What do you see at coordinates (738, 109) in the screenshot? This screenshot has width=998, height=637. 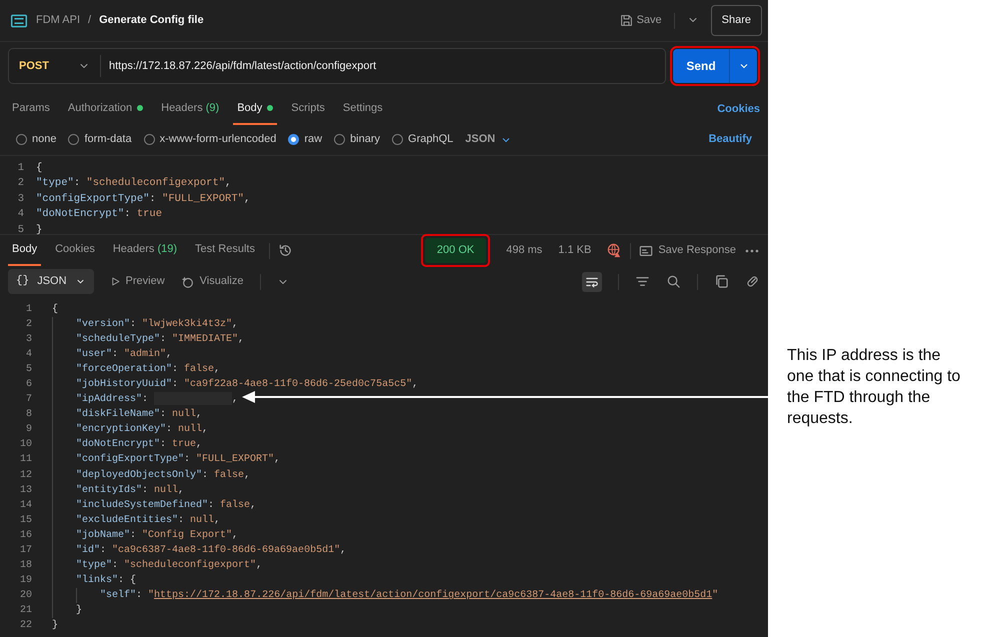 I see `cookies-link: Cookies` at bounding box center [738, 109].